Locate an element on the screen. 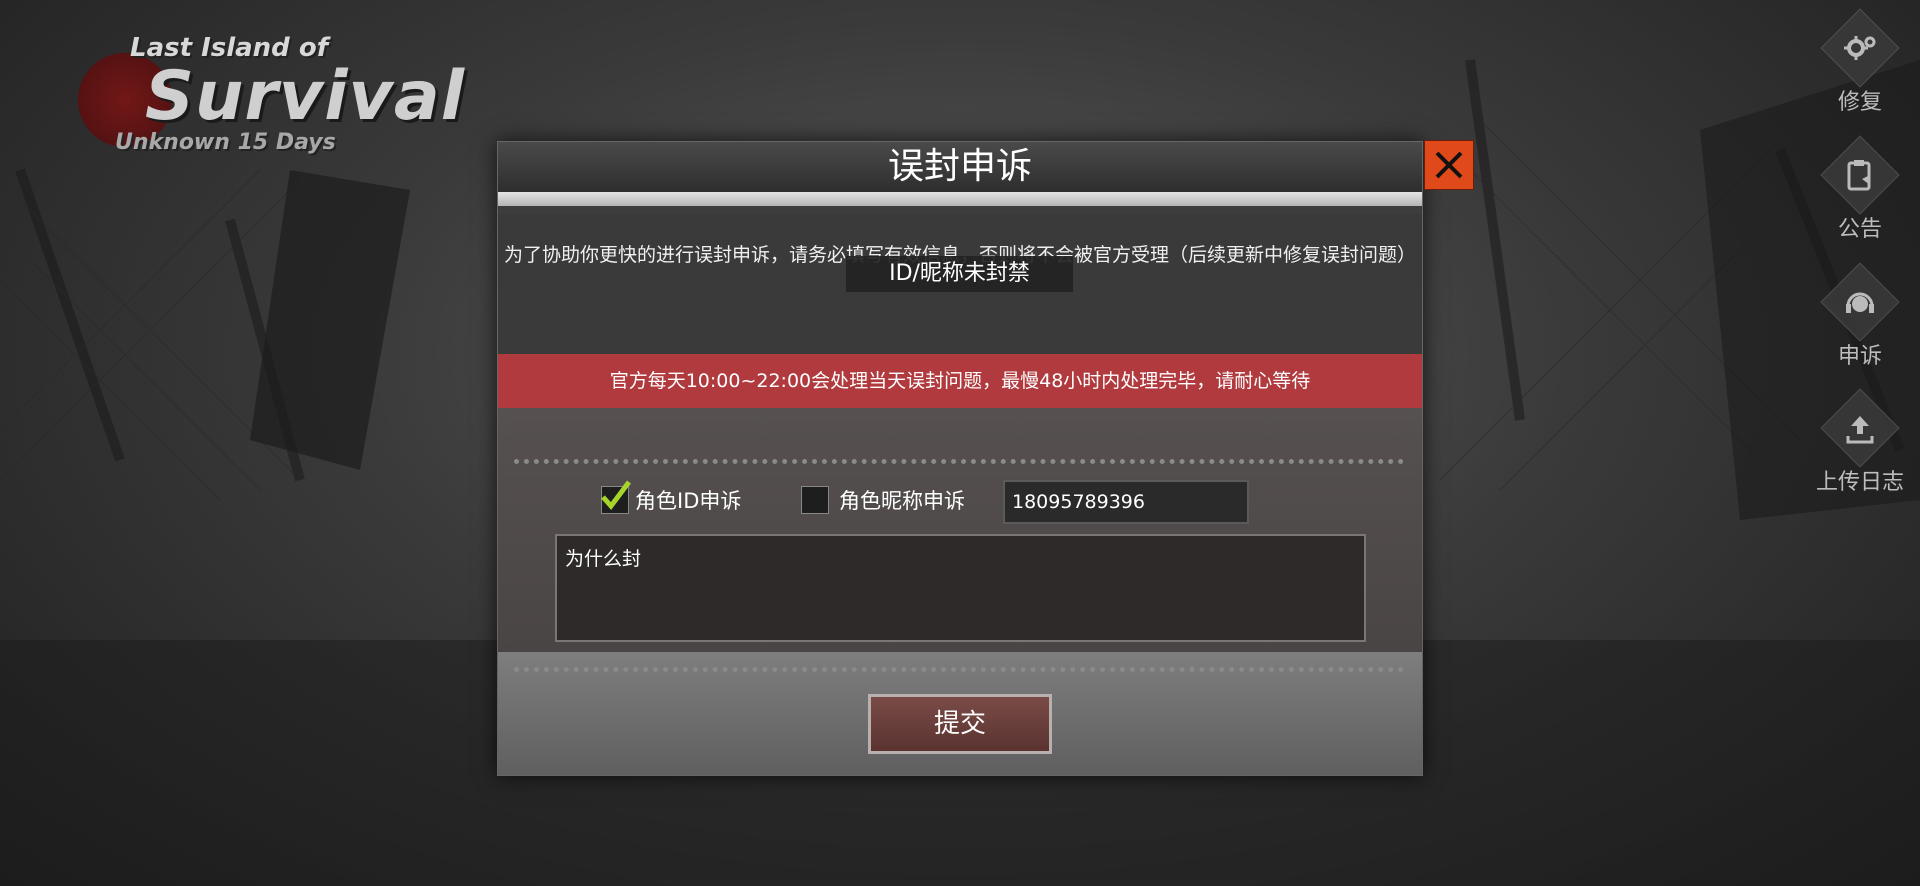  side-item-label: 修复 is located at coordinates (1859, 102).